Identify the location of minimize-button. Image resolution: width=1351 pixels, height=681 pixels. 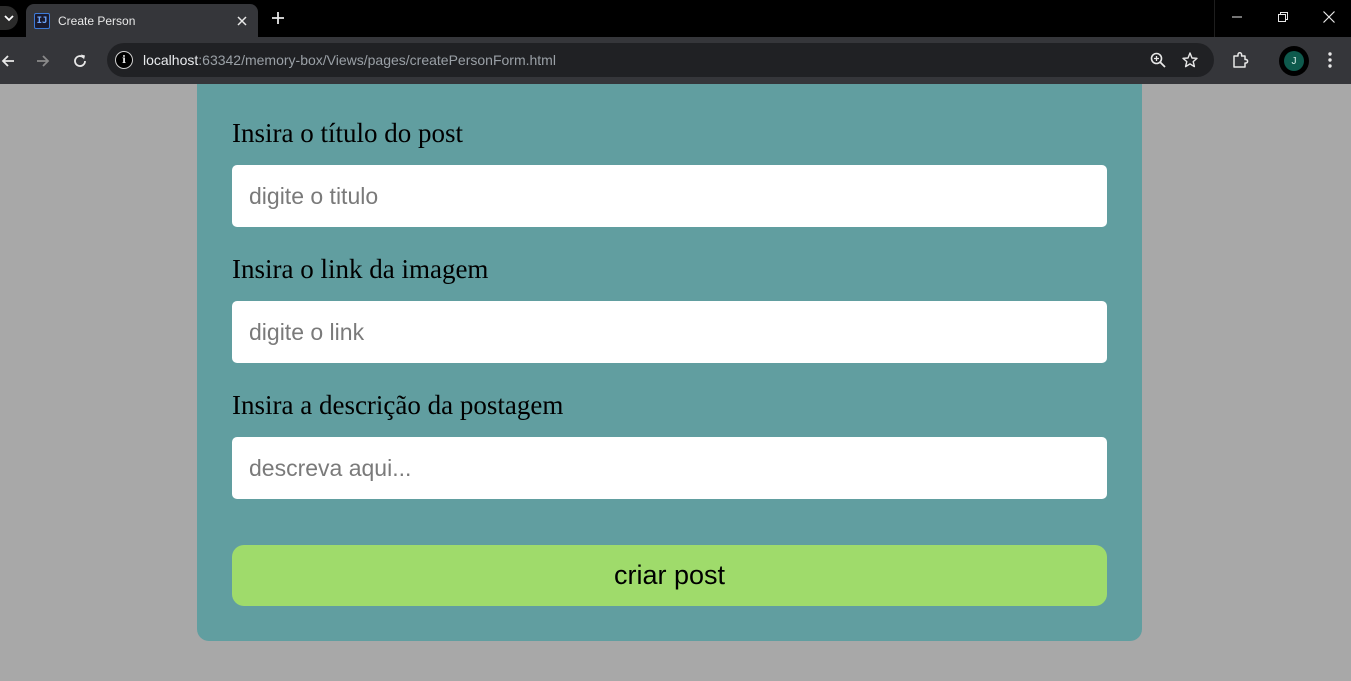
(1237, 17).